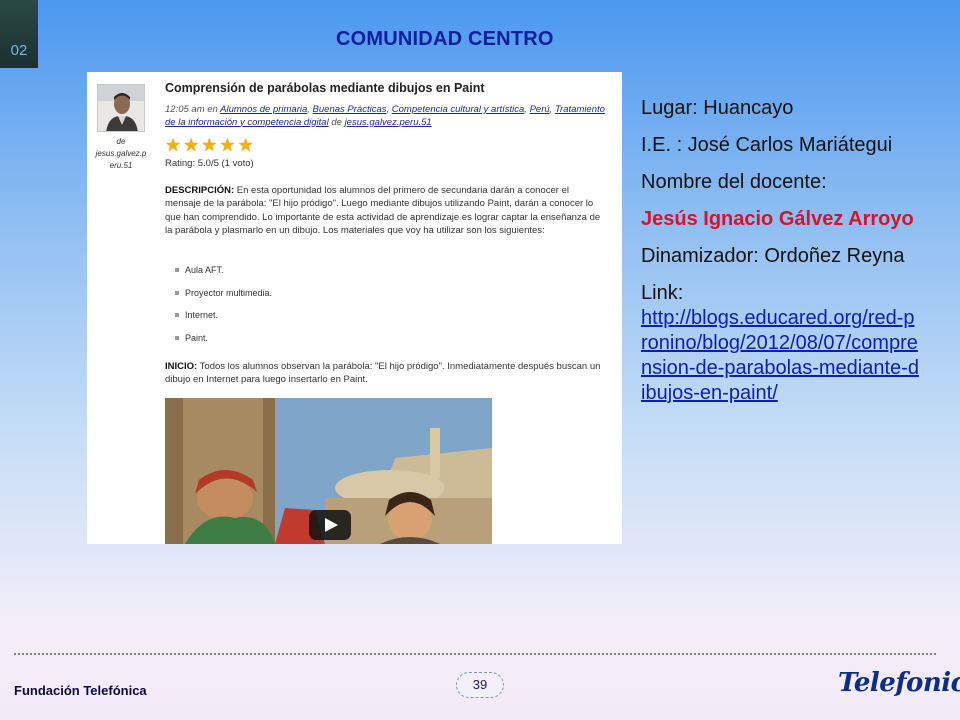  What do you see at coordinates (212, 109) in the screenshot?
I see `meta-in-label: en` at bounding box center [212, 109].